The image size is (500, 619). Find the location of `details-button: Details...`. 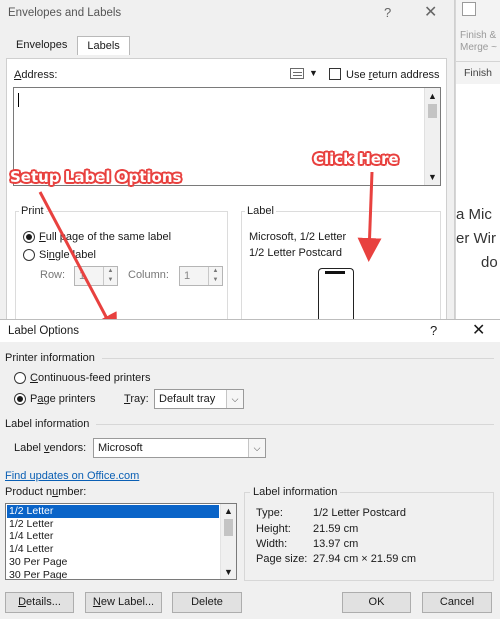

details-button: Details... is located at coordinates (39, 602).